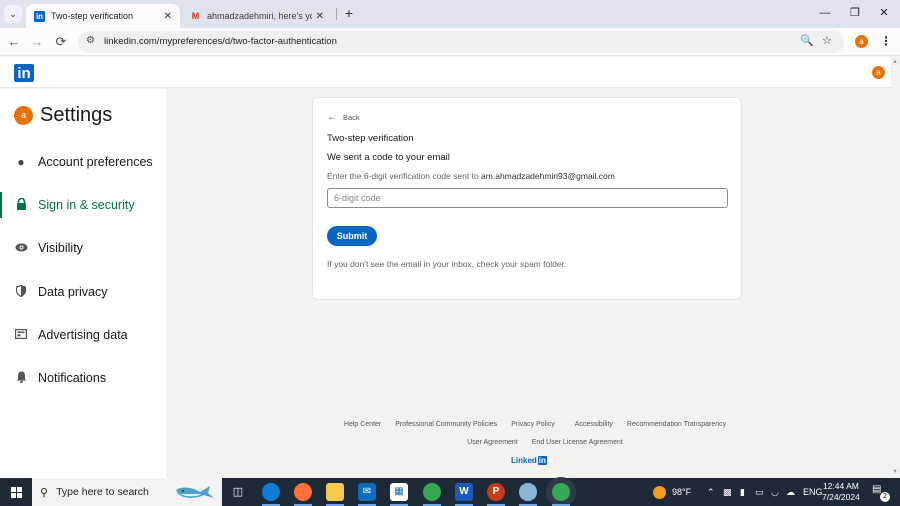 This screenshot has height=506, width=900. What do you see at coordinates (238, 492) in the screenshot?
I see `task-view-icon: ◫` at bounding box center [238, 492].